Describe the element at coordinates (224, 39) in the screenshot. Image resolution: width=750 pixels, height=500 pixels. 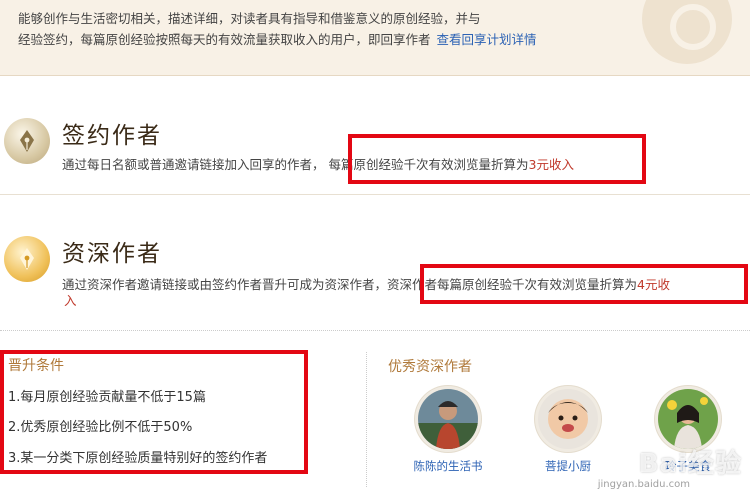
I see `banner-text-line2-body: 经验签约，每篇原创经验按照每天的有效流量获取收入的用户，即回享作者` at that location.